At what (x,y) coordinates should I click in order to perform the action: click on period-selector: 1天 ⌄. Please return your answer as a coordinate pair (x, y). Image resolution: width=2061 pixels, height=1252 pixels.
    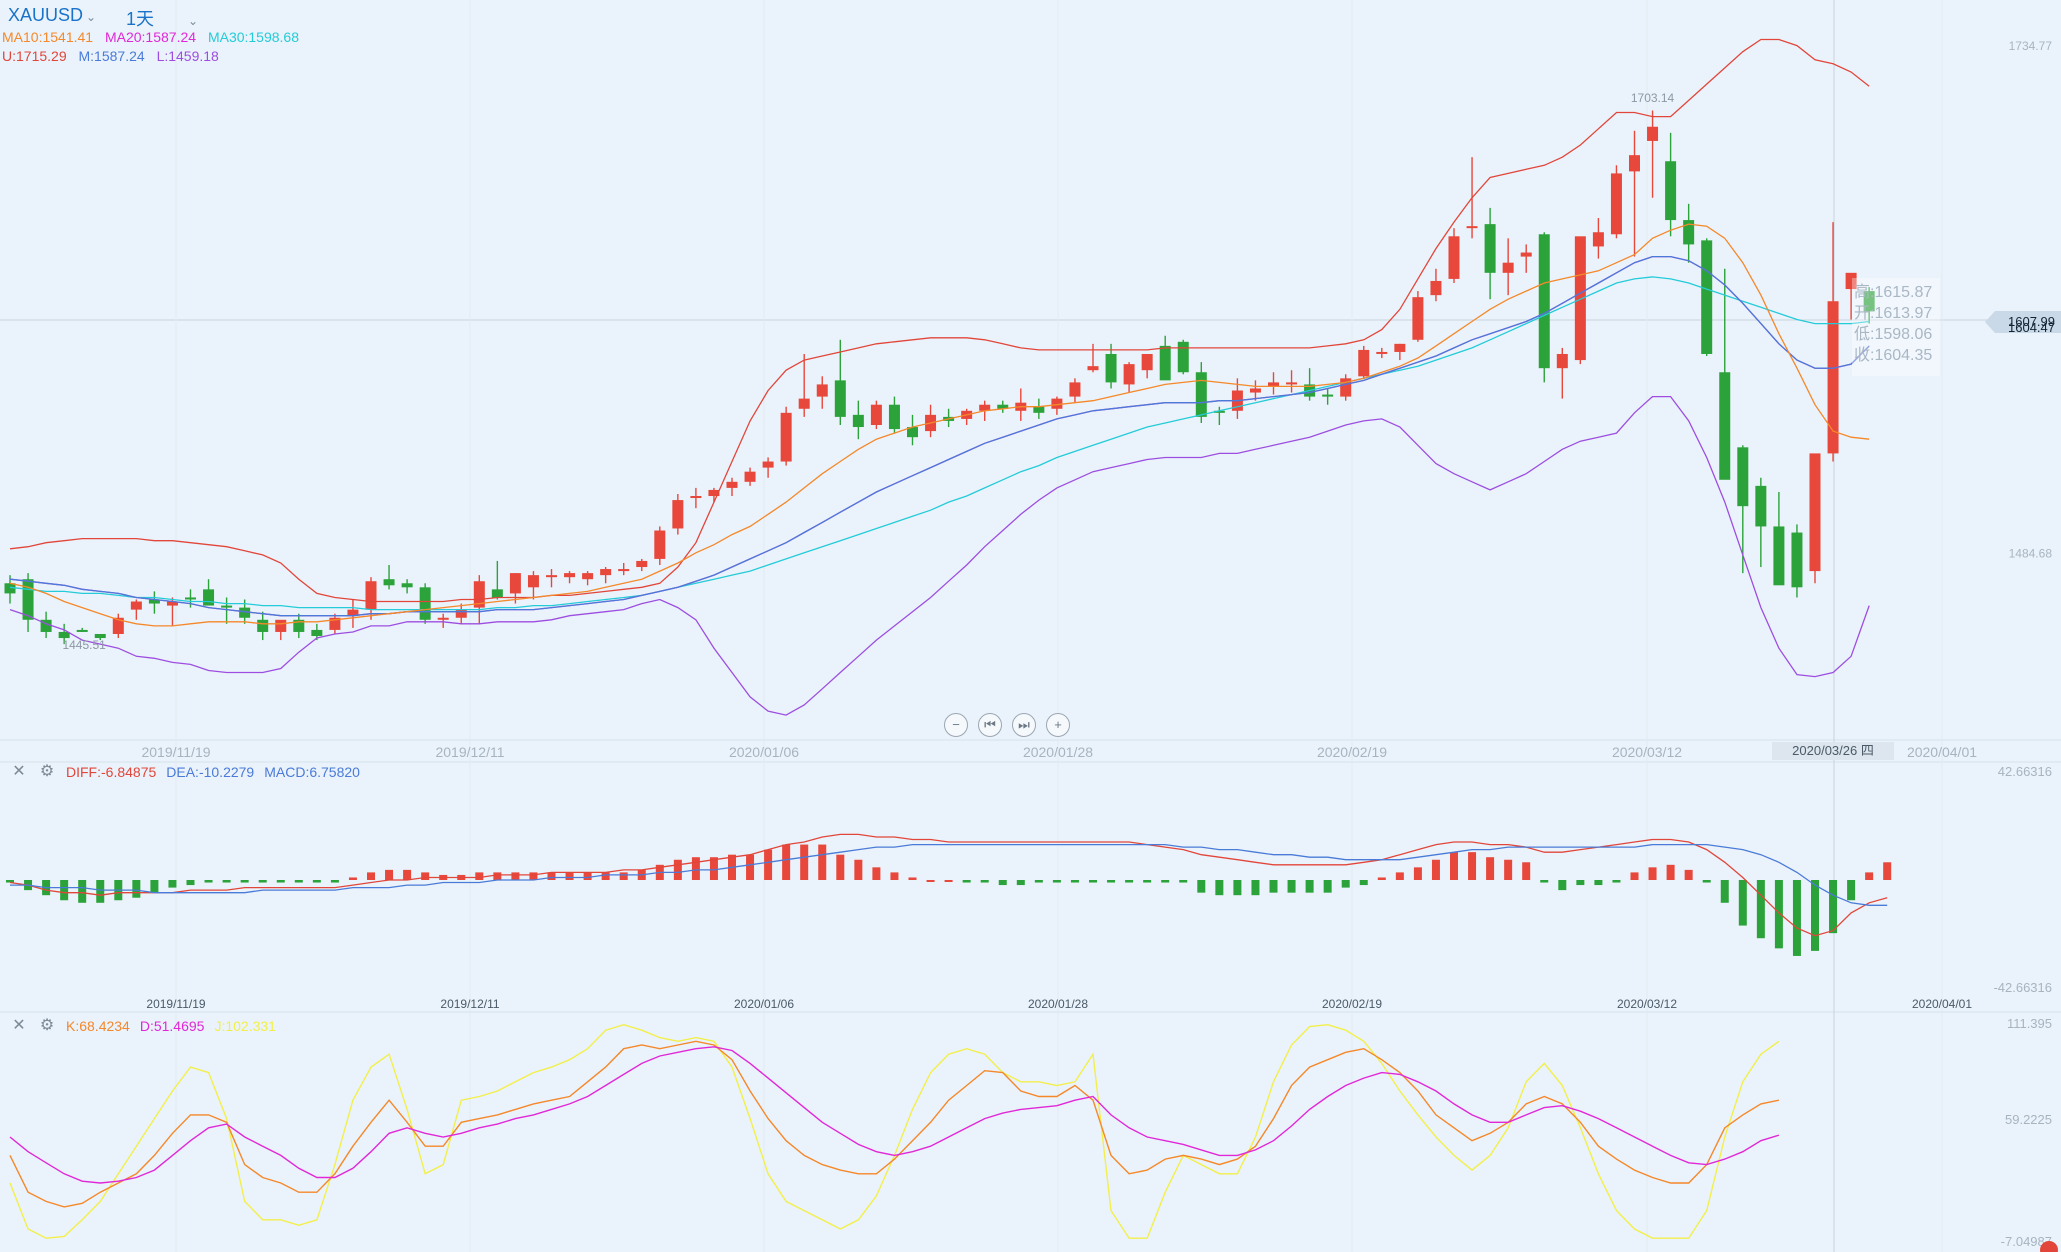
    Looking at the image, I should click on (162, 18).